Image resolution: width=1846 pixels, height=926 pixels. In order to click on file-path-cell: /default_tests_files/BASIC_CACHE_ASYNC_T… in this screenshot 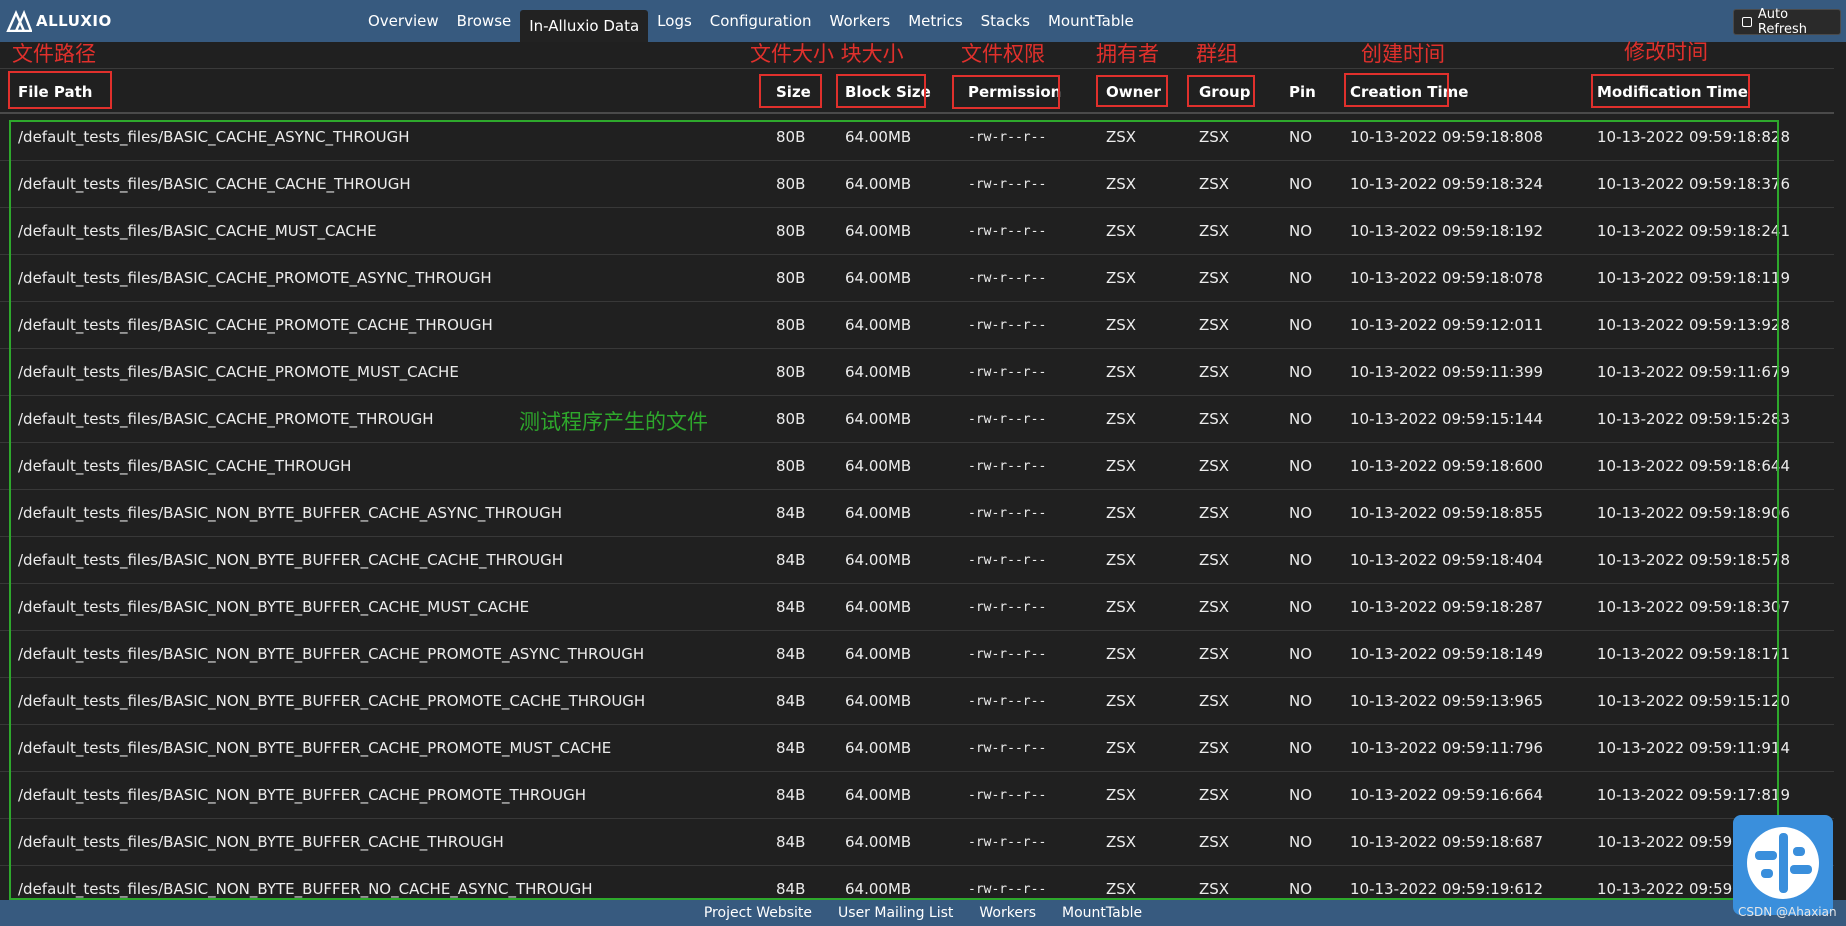, I will do `click(214, 137)`.